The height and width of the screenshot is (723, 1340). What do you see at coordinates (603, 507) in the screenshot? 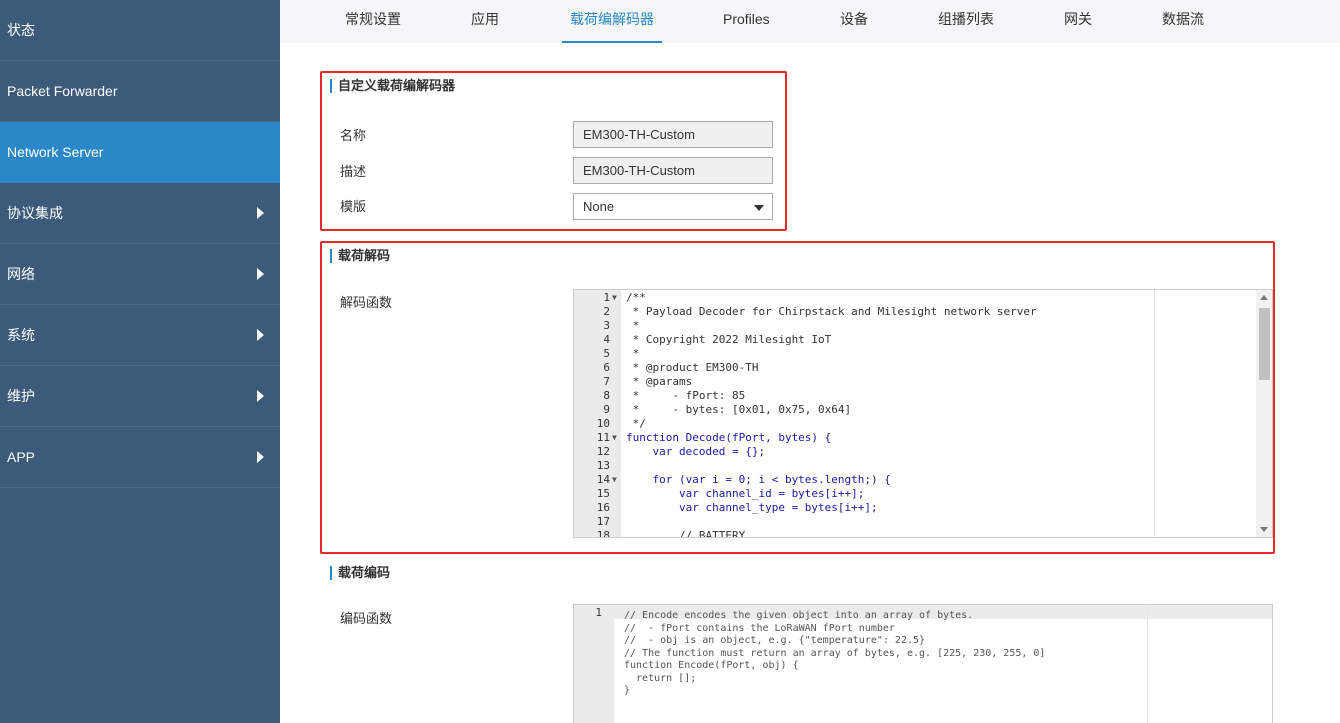
I see `line-number: 16` at bounding box center [603, 507].